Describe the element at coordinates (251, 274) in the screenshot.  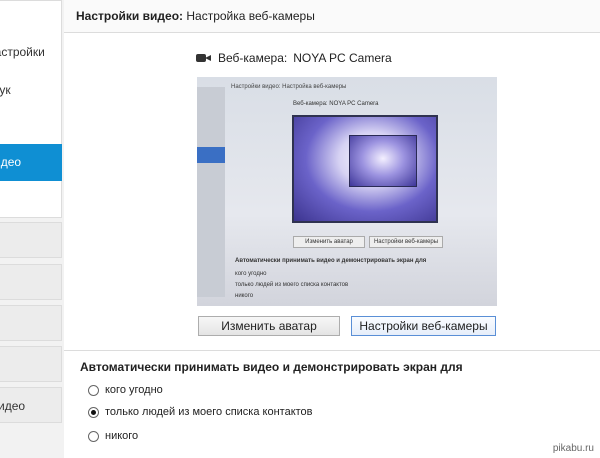
I see `preview-option: кого угодно` at that location.